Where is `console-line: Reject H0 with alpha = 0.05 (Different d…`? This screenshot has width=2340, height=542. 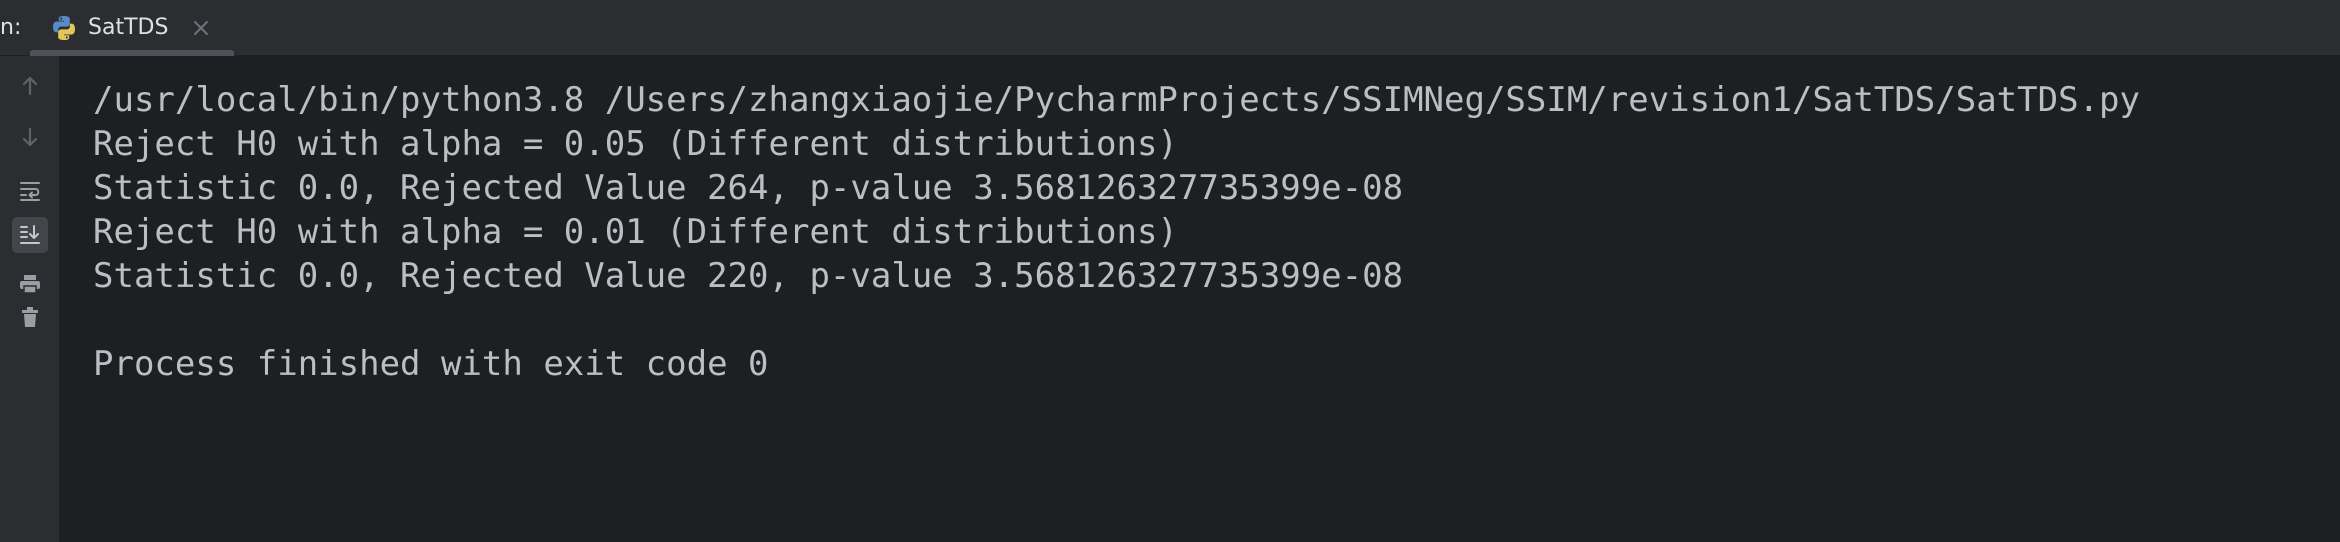 console-line: Reject H0 with alpha = 0.05 (Different d… is located at coordinates (635, 144).